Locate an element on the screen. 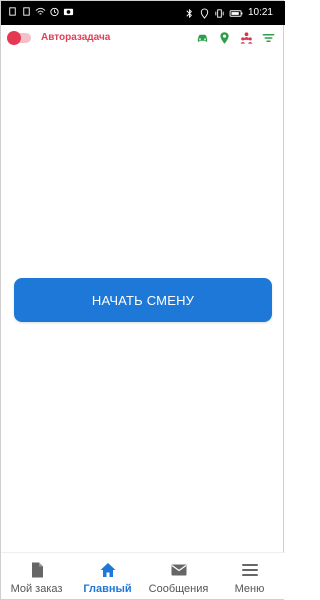 The image size is (320, 600). filter-icon is located at coordinates (268, 38).